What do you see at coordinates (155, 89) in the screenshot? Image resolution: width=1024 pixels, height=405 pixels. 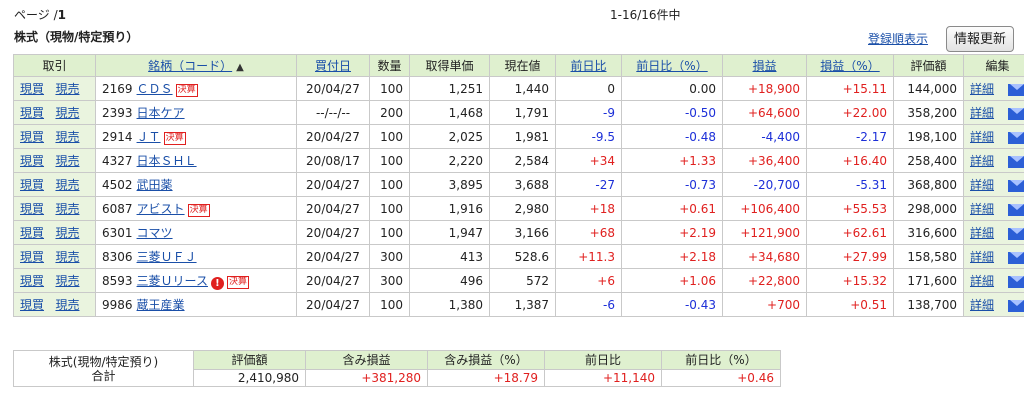 I see `stock-name-link: ＣＤＳ` at bounding box center [155, 89].